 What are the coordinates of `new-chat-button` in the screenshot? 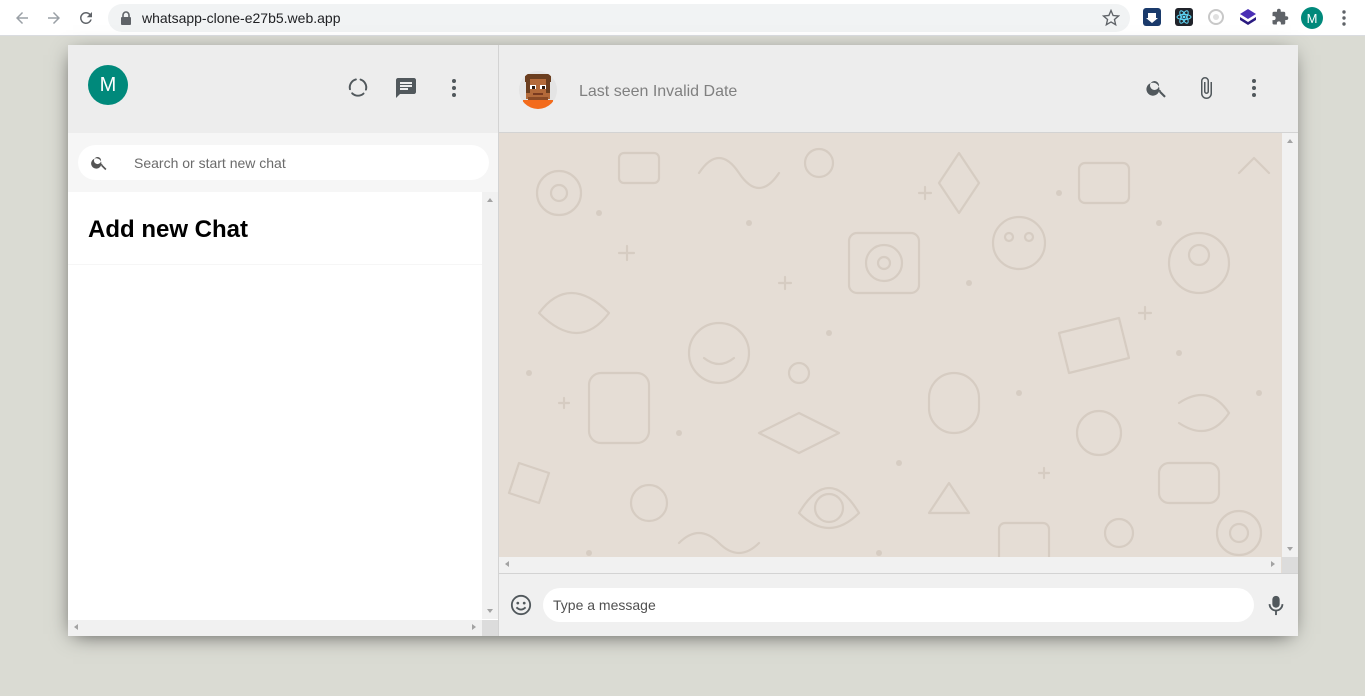 It's located at (406, 88).